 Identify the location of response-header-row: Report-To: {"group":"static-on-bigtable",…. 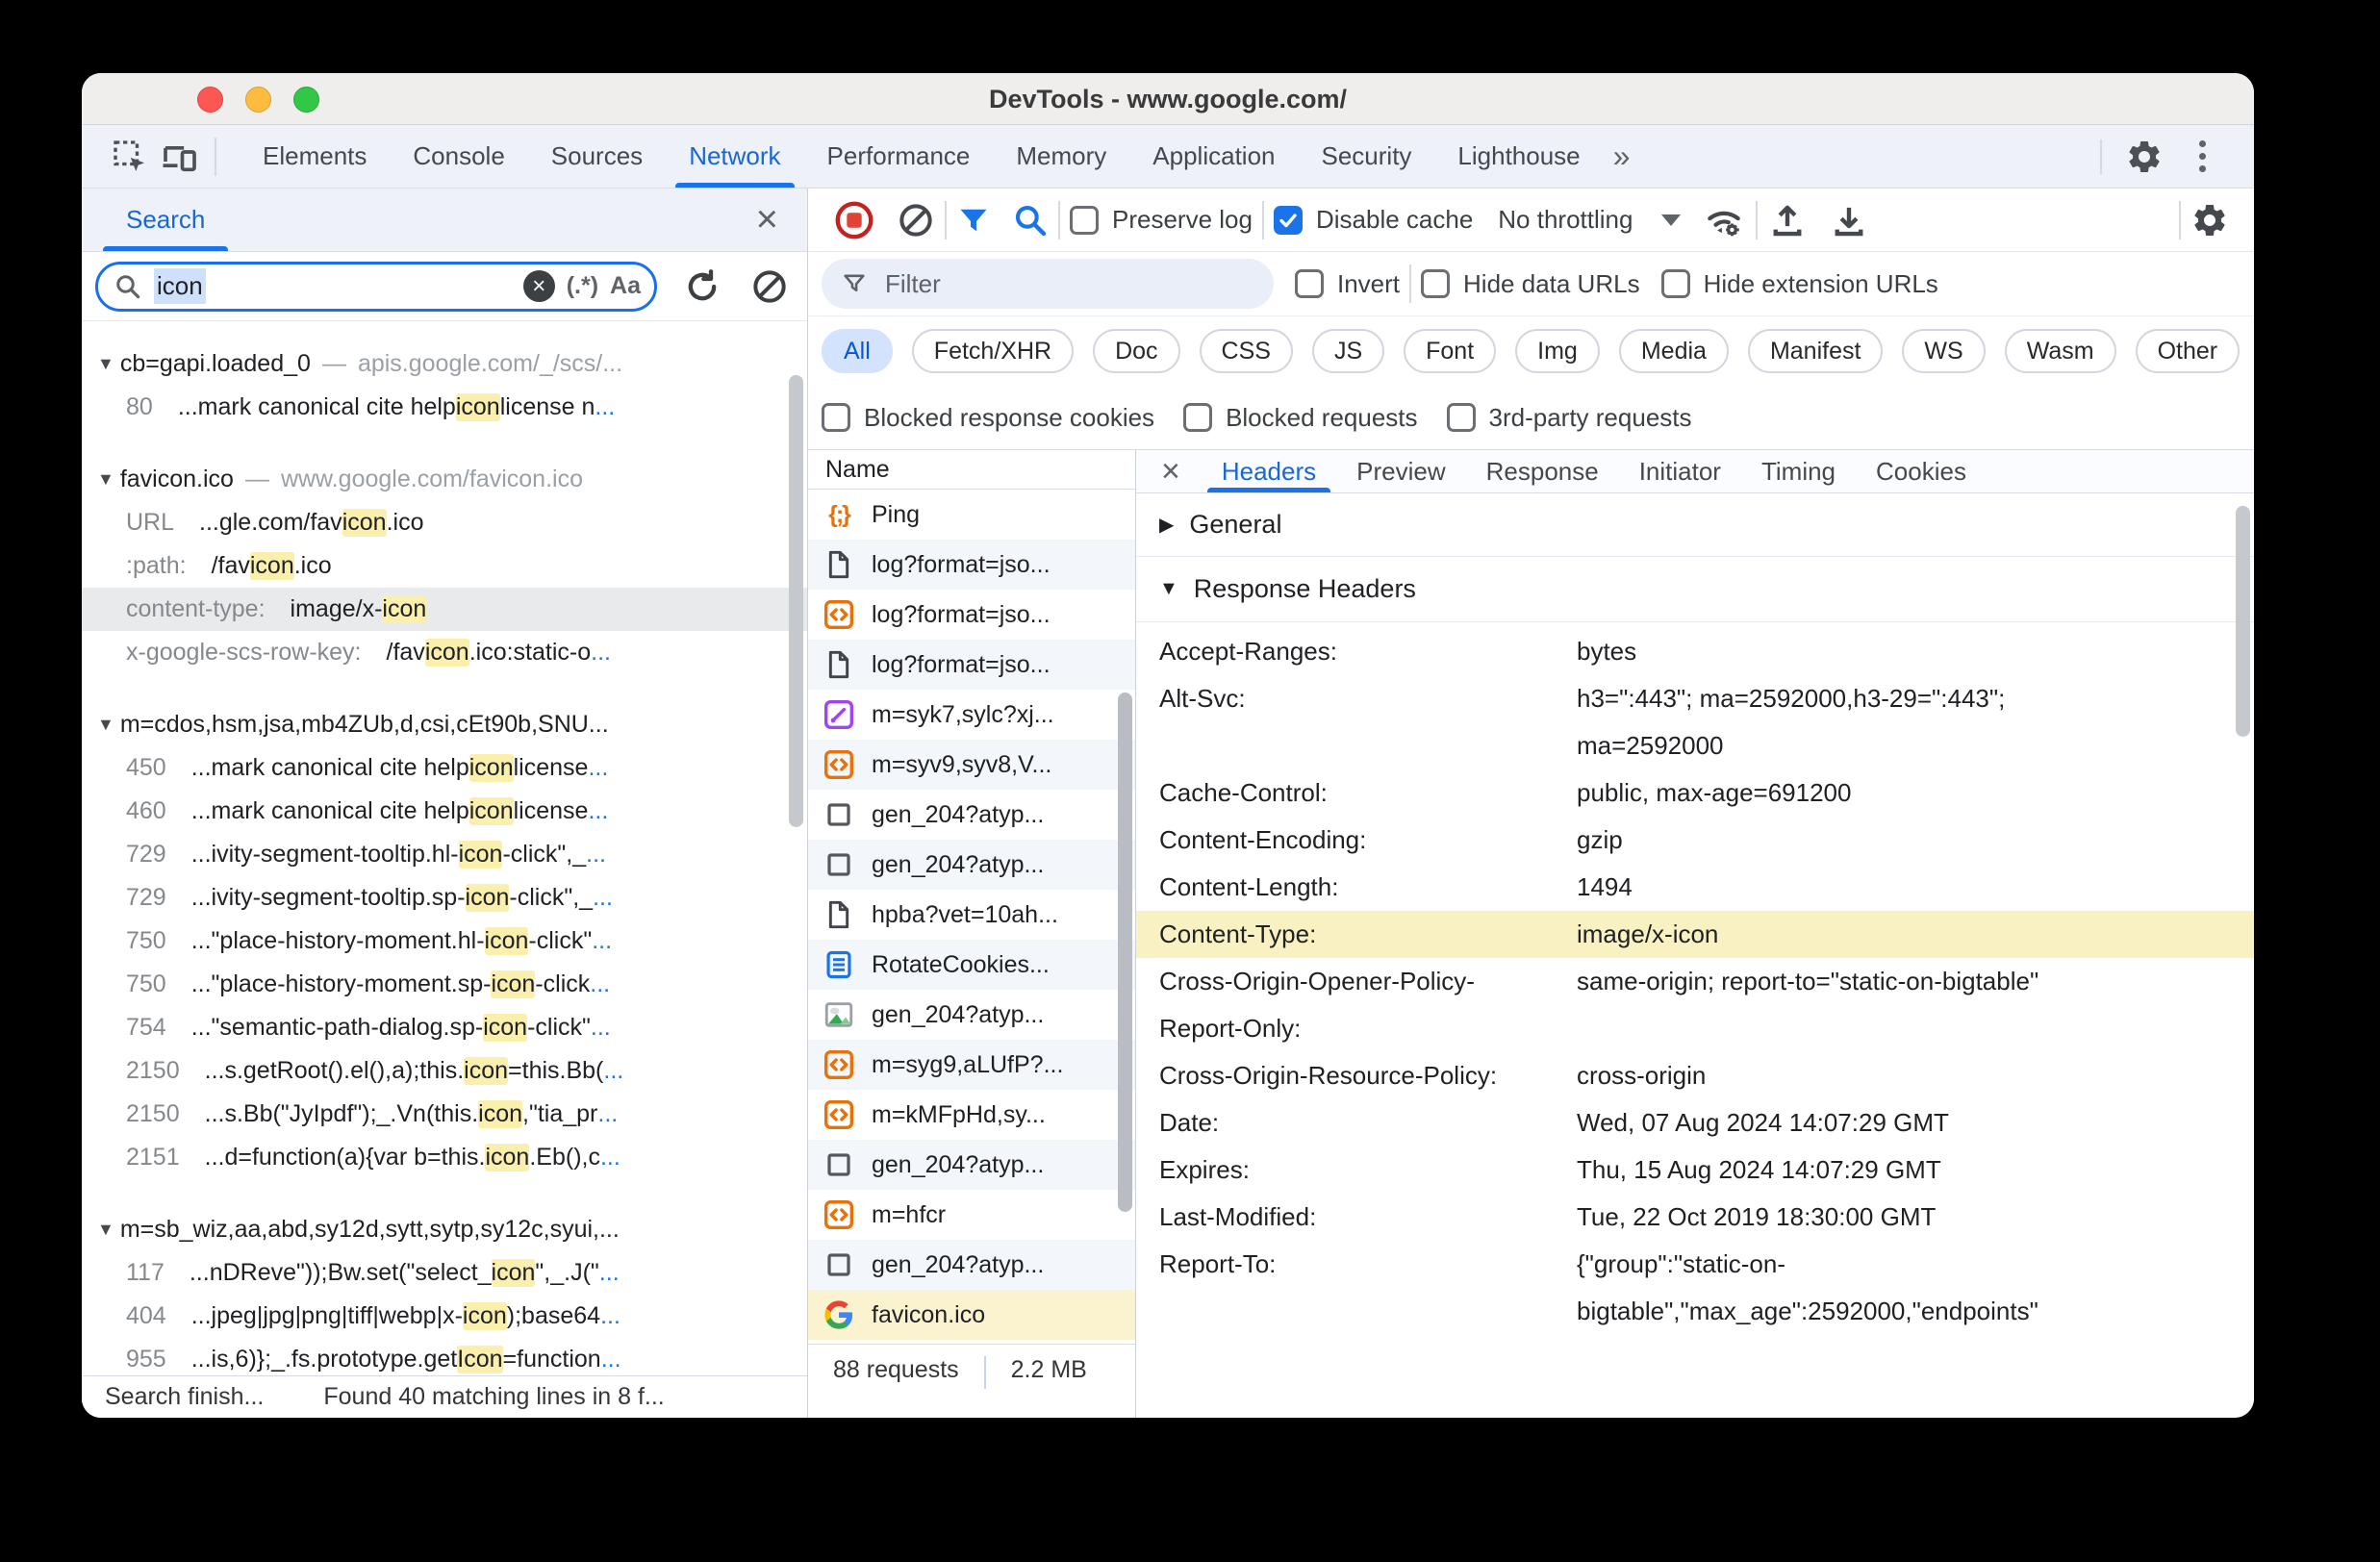
(1695, 1288).